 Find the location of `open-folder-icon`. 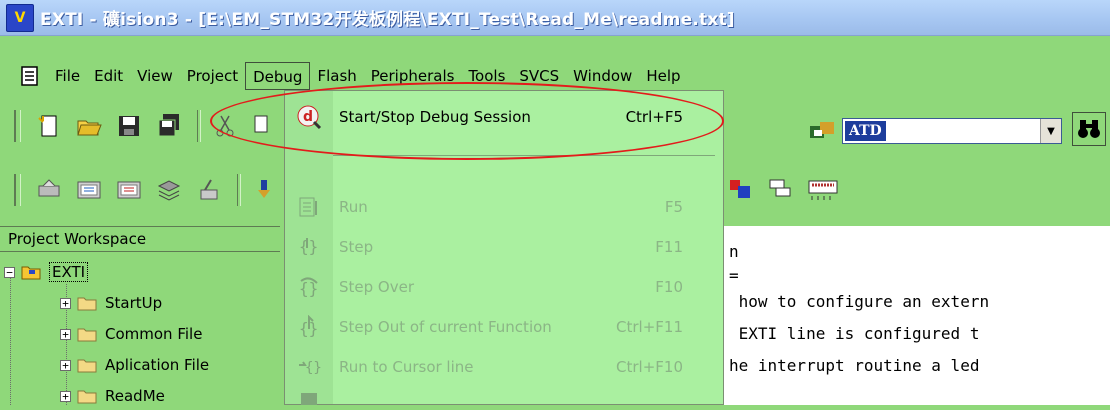

open-folder-icon is located at coordinates (89, 128).